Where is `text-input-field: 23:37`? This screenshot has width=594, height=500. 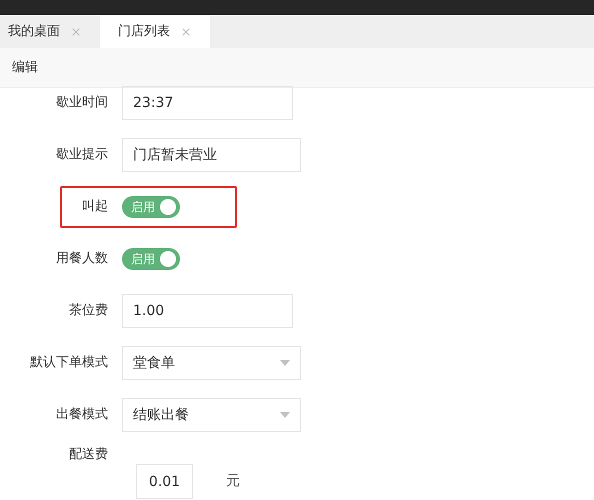 text-input-field: 23:37 is located at coordinates (207, 103).